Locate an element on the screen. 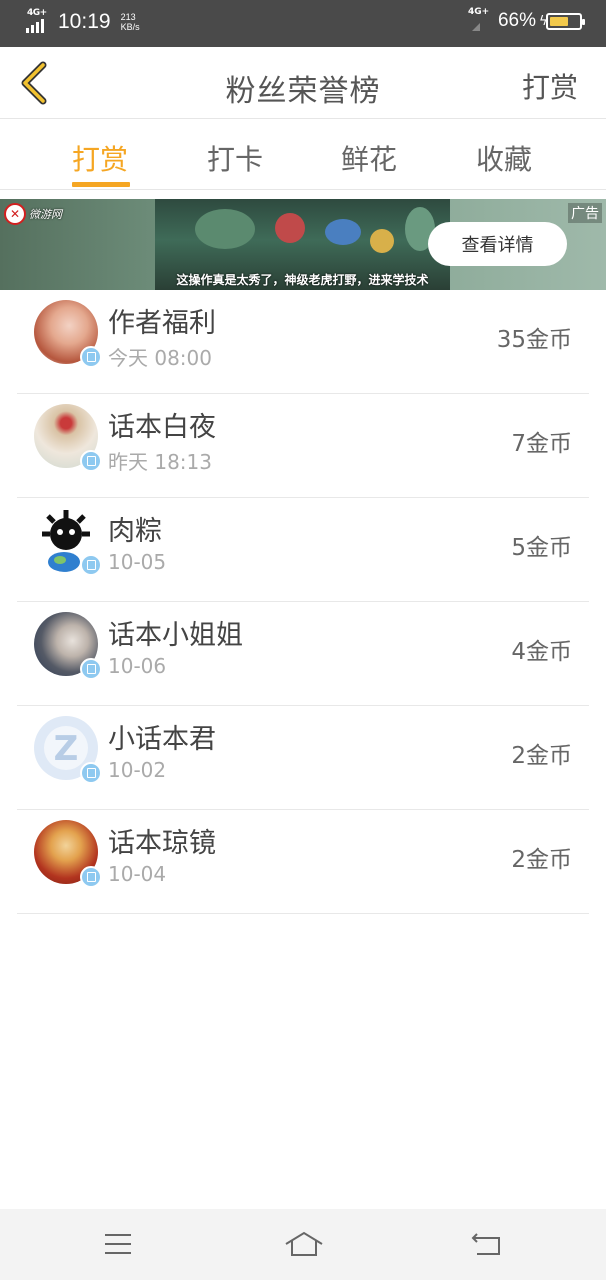 The image size is (606, 1280). ad-video-thumbnail: 这操作真是太秀了，神级老虎打野，进来学技术 is located at coordinates (302, 244).